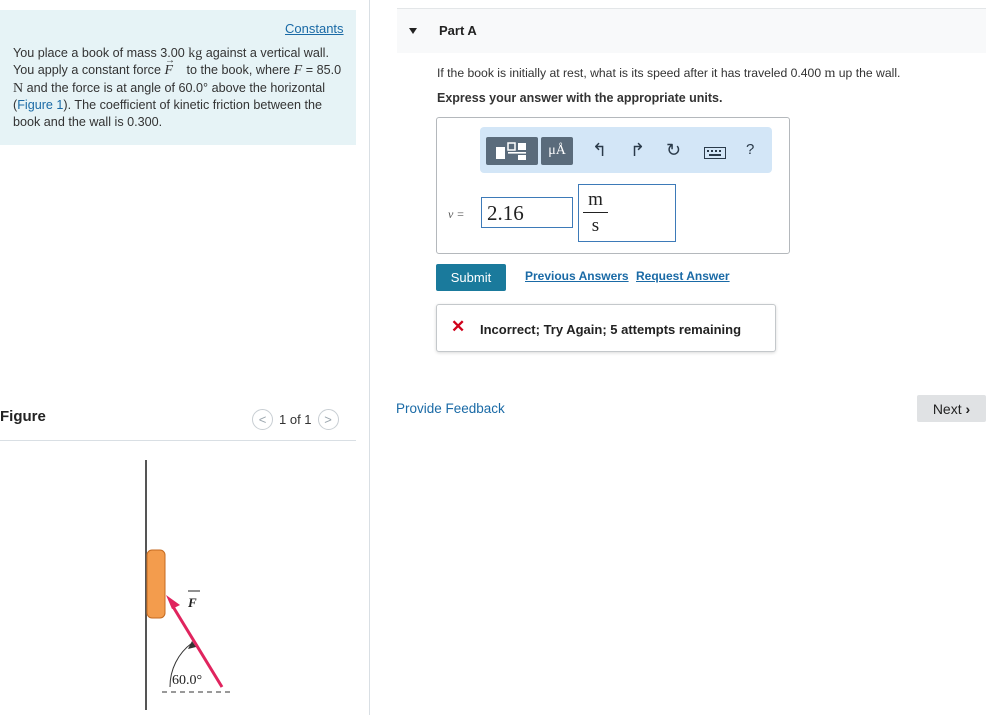 This screenshot has width=1001, height=715. I want to click on reset-icon: ↻, so click(673, 150).